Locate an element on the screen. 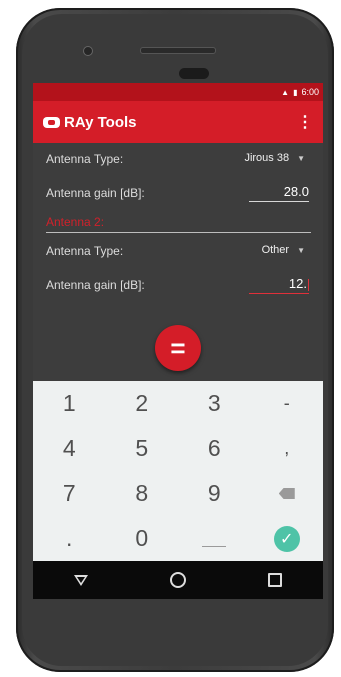 This screenshot has height=677, width=341. key-2: 2 is located at coordinates (142, 403).